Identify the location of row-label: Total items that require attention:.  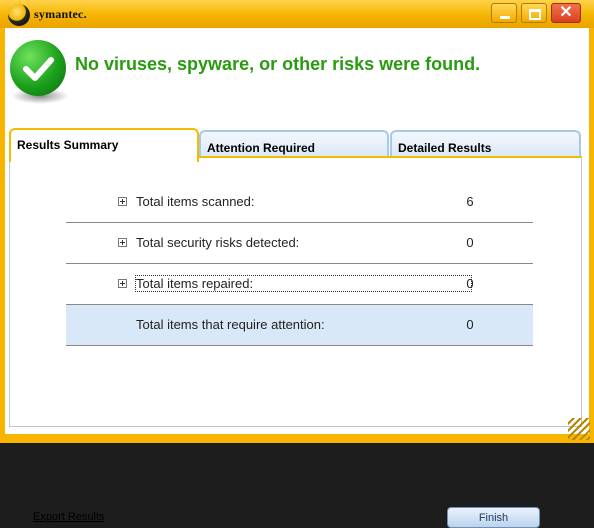
(230, 324).